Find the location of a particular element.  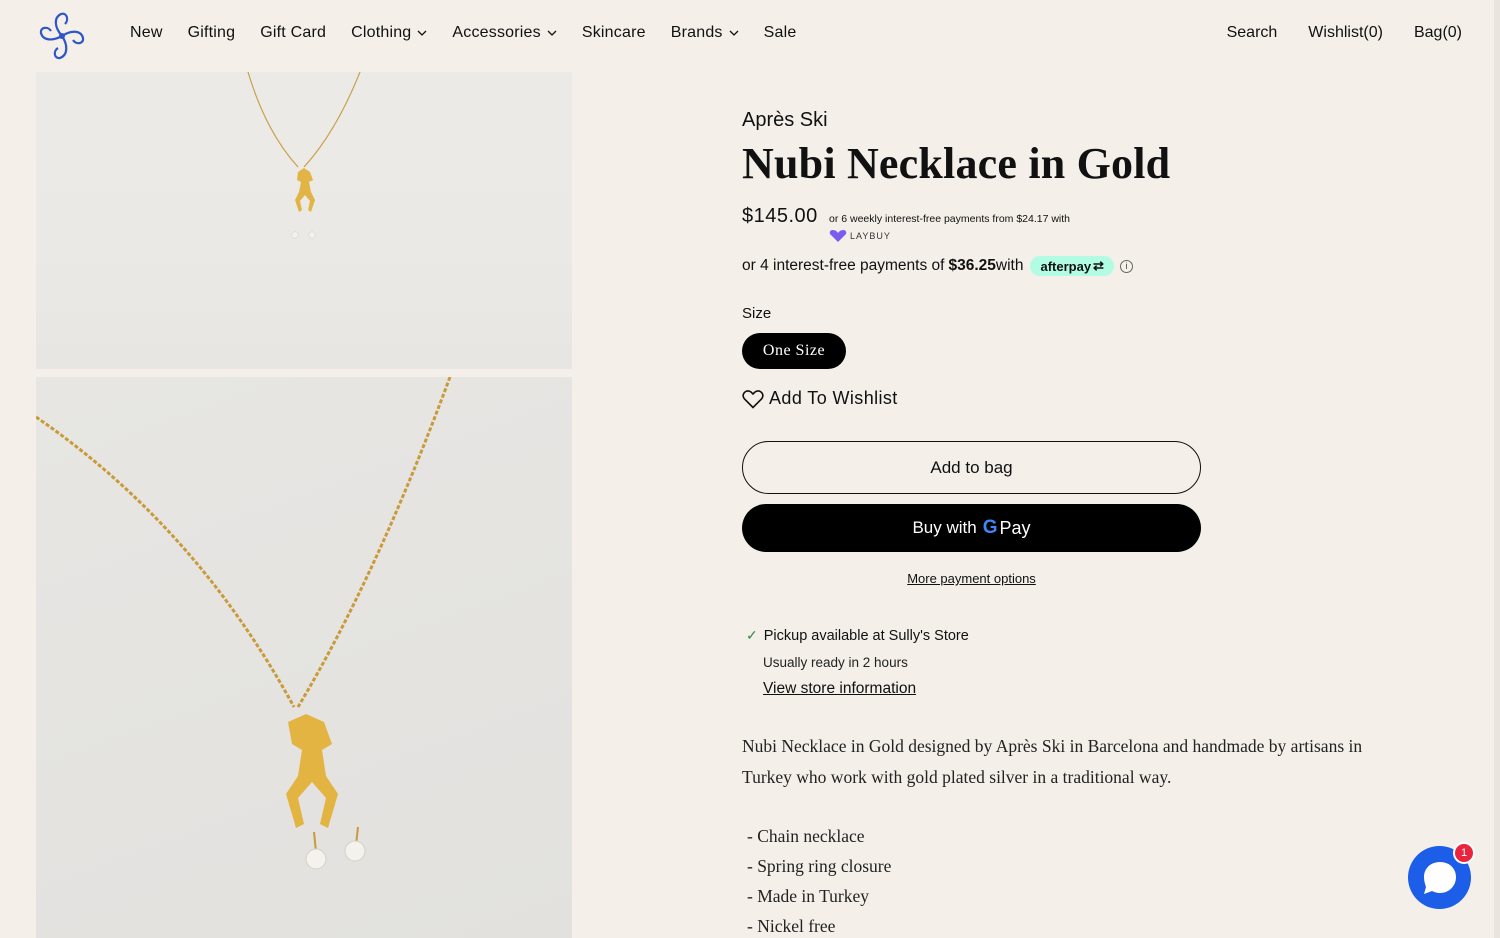

nav-item-clothing: Clothing is located at coordinates (389, 33).